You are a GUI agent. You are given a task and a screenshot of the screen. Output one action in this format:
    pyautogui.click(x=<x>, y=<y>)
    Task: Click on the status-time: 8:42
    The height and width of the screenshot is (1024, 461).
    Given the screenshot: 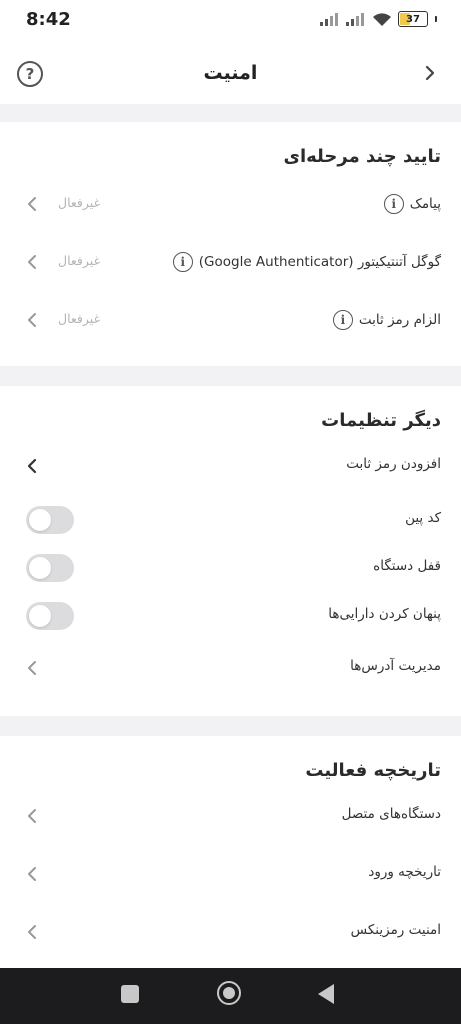 What is the action you would take?
    pyautogui.click(x=48, y=19)
    